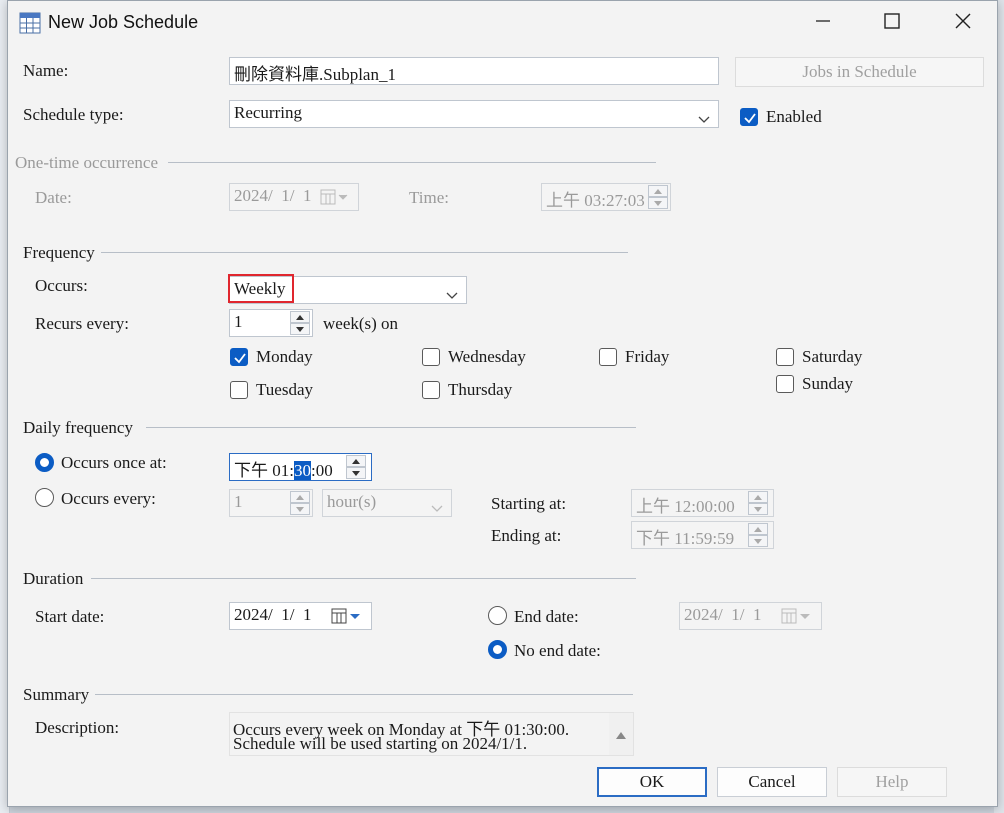 The width and height of the screenshot is (1004, 813). I want to click on minimize-icon, so click(823, 23).